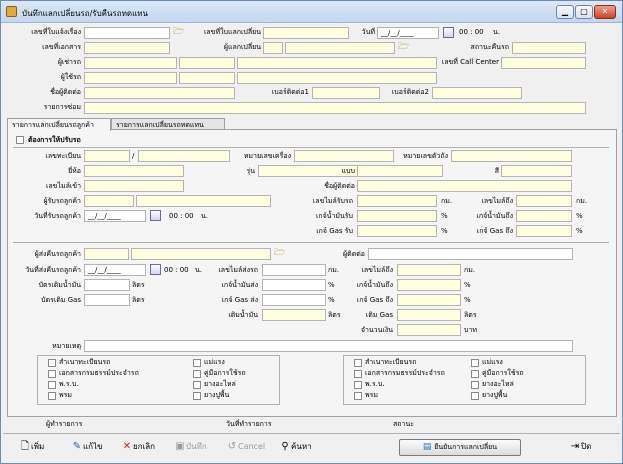  Describe the element at coordinates (59, 124) in the screenshot. I see `tab-customer-swap: รายการแลกเปลี่ยนรถลูกค้า` at that location.